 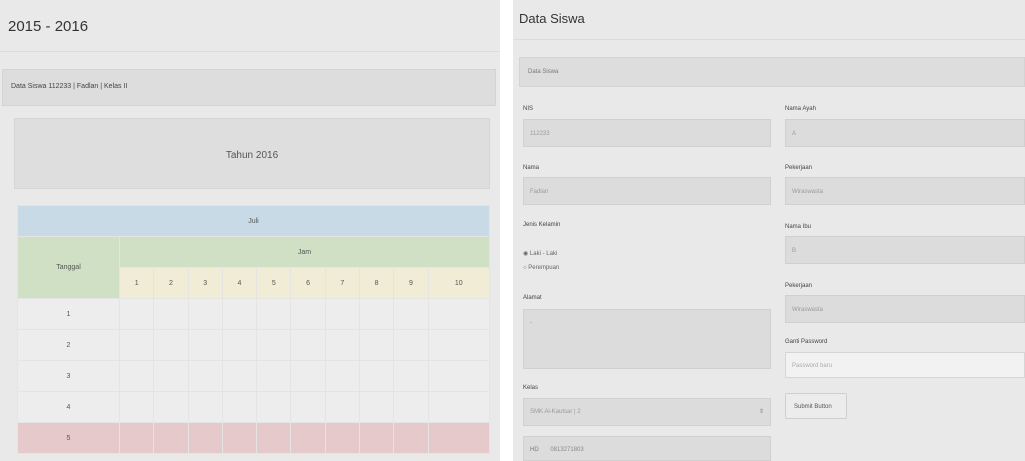 I want to click on kelas-select: SMK Al-Kautsar | 2 ⇕, so click(x=647, y=412).